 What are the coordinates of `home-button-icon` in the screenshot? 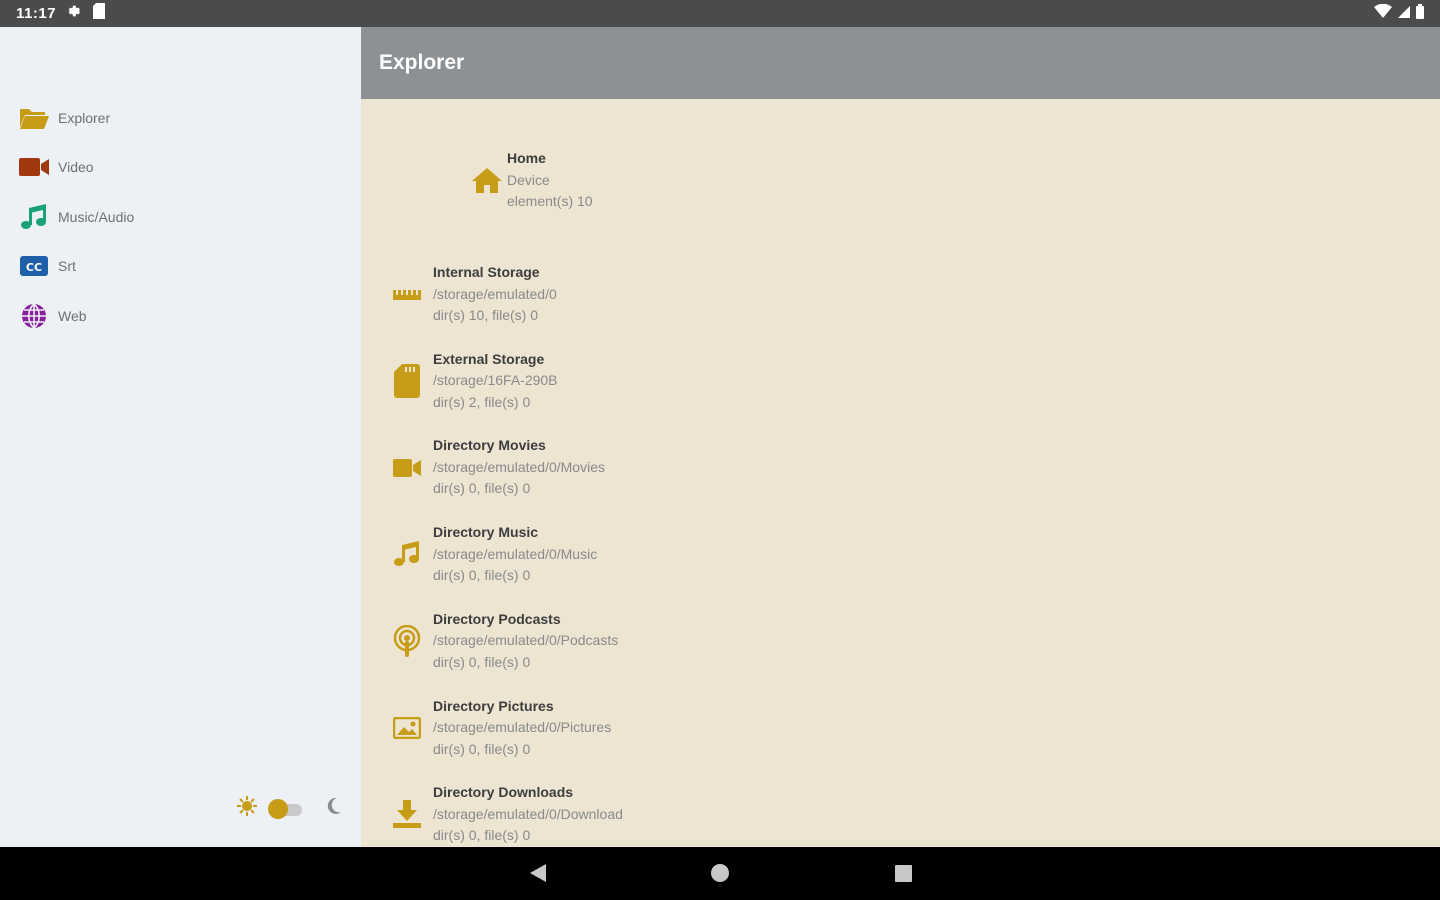 It's located at (720, 873).